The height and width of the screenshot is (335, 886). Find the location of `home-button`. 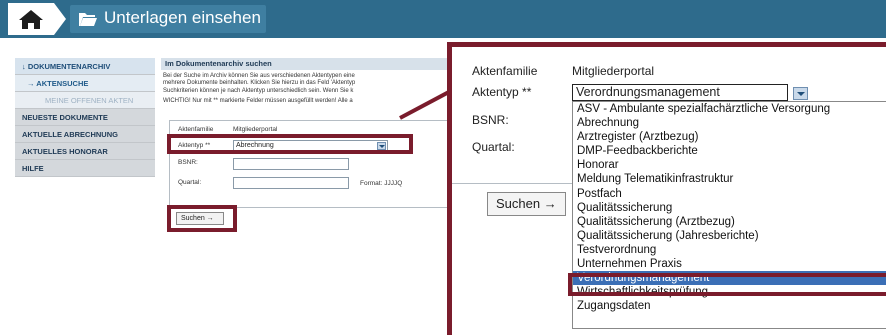

home-button is located at coordinates (31, 19).